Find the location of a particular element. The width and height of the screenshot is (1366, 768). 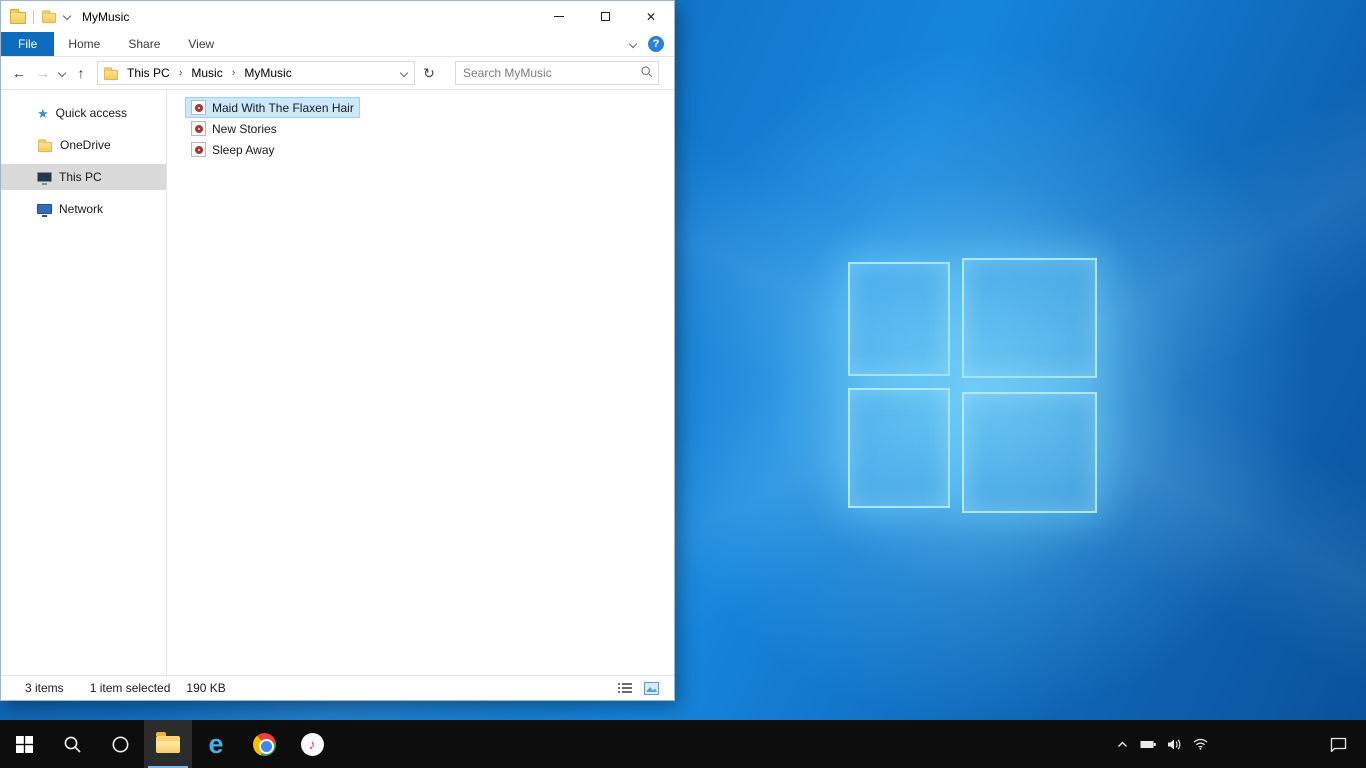

itunes-icon: ♪ is located at coordinates (312, 744).